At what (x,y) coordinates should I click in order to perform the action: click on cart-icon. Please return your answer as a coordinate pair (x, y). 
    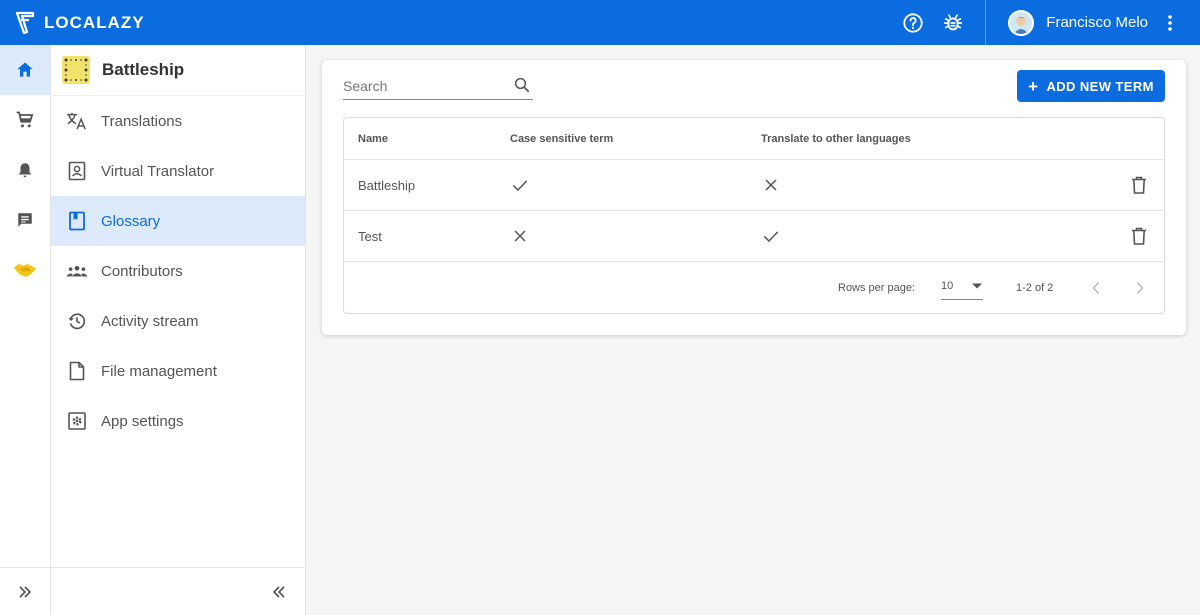
    Looking at the image, I should click on (25, 119).